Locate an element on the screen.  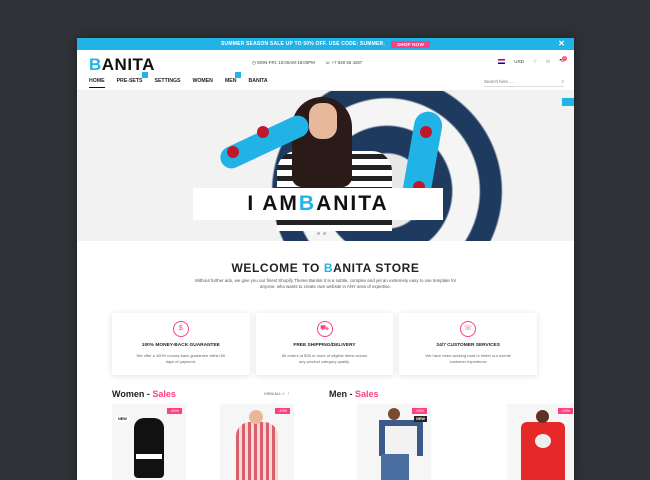
side-panel-button is located at coordinates (568, 102).